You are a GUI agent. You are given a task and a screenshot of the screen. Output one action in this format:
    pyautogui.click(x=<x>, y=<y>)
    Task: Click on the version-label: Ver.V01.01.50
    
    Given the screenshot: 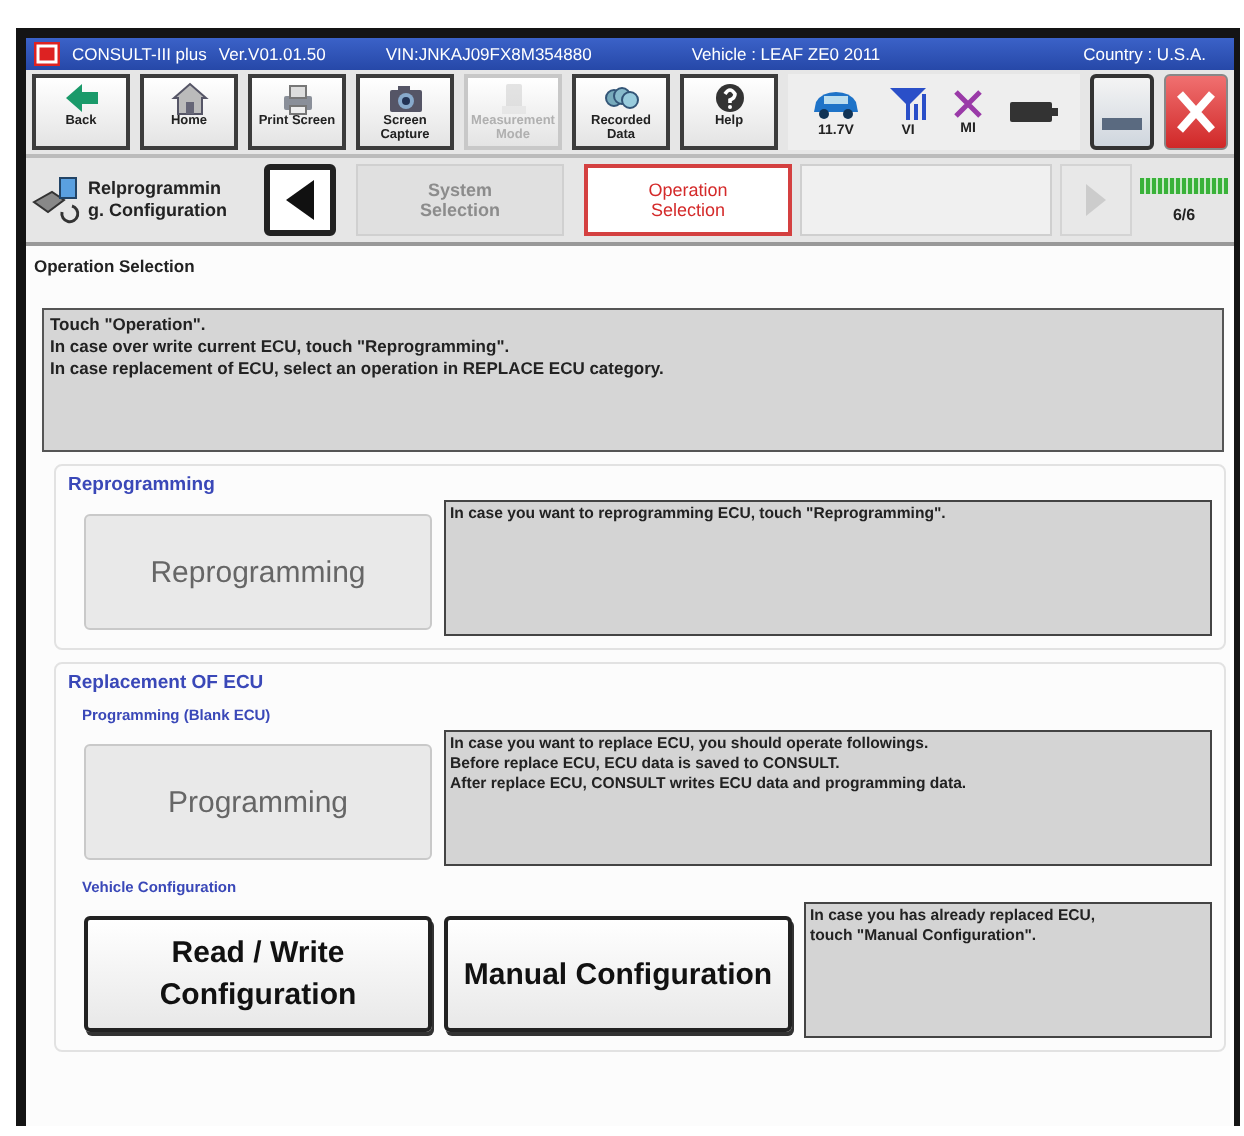 What is the action you would take?
    pyautogui.click(x=272, y=54)
    